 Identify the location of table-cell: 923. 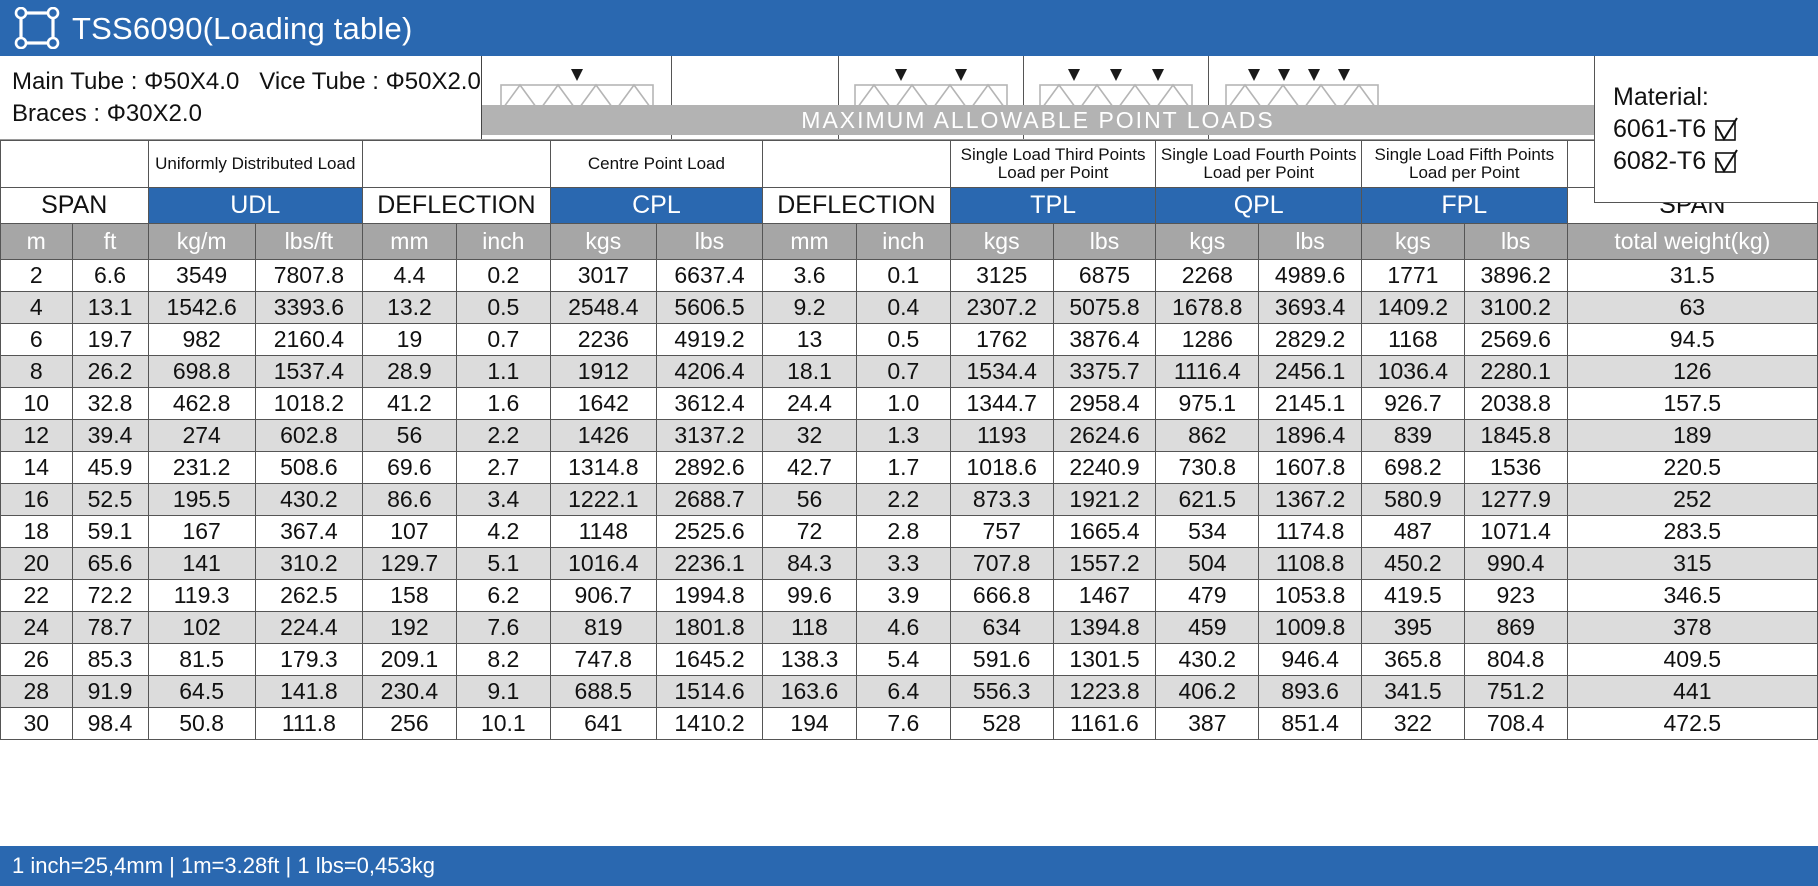
(1515, 595).